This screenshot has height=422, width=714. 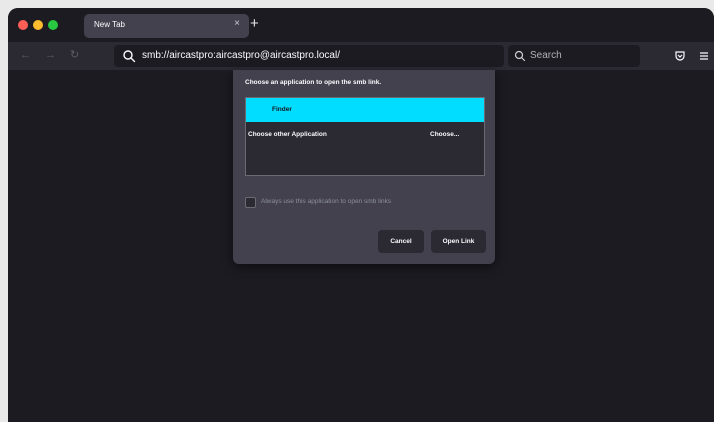 What do you see at coordinates (282, 109) in the screenshot?
I see `app-name: Finder` at bounding box center [282, 109].